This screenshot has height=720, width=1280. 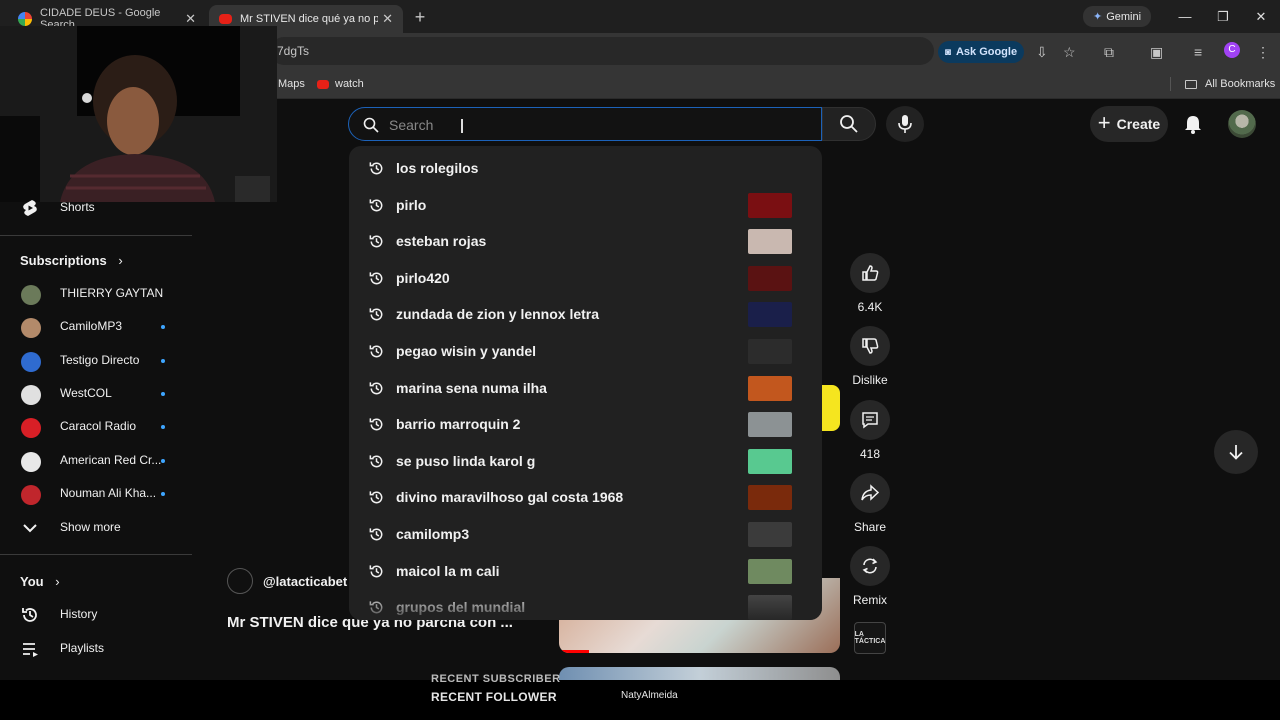 What do you see at coordinates (40, 581) in the screenshot?
I see `you-heading: You ›` at bounding box center [40, 581].